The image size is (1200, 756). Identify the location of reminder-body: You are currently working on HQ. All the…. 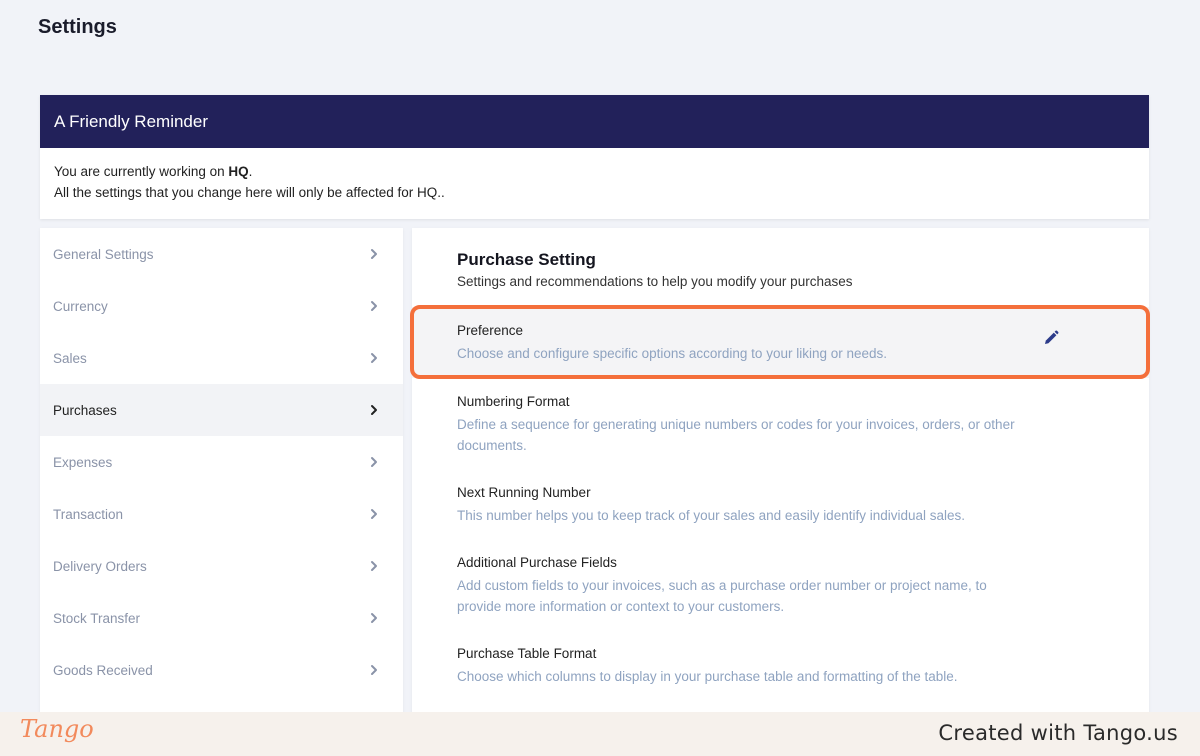
(594, 175).